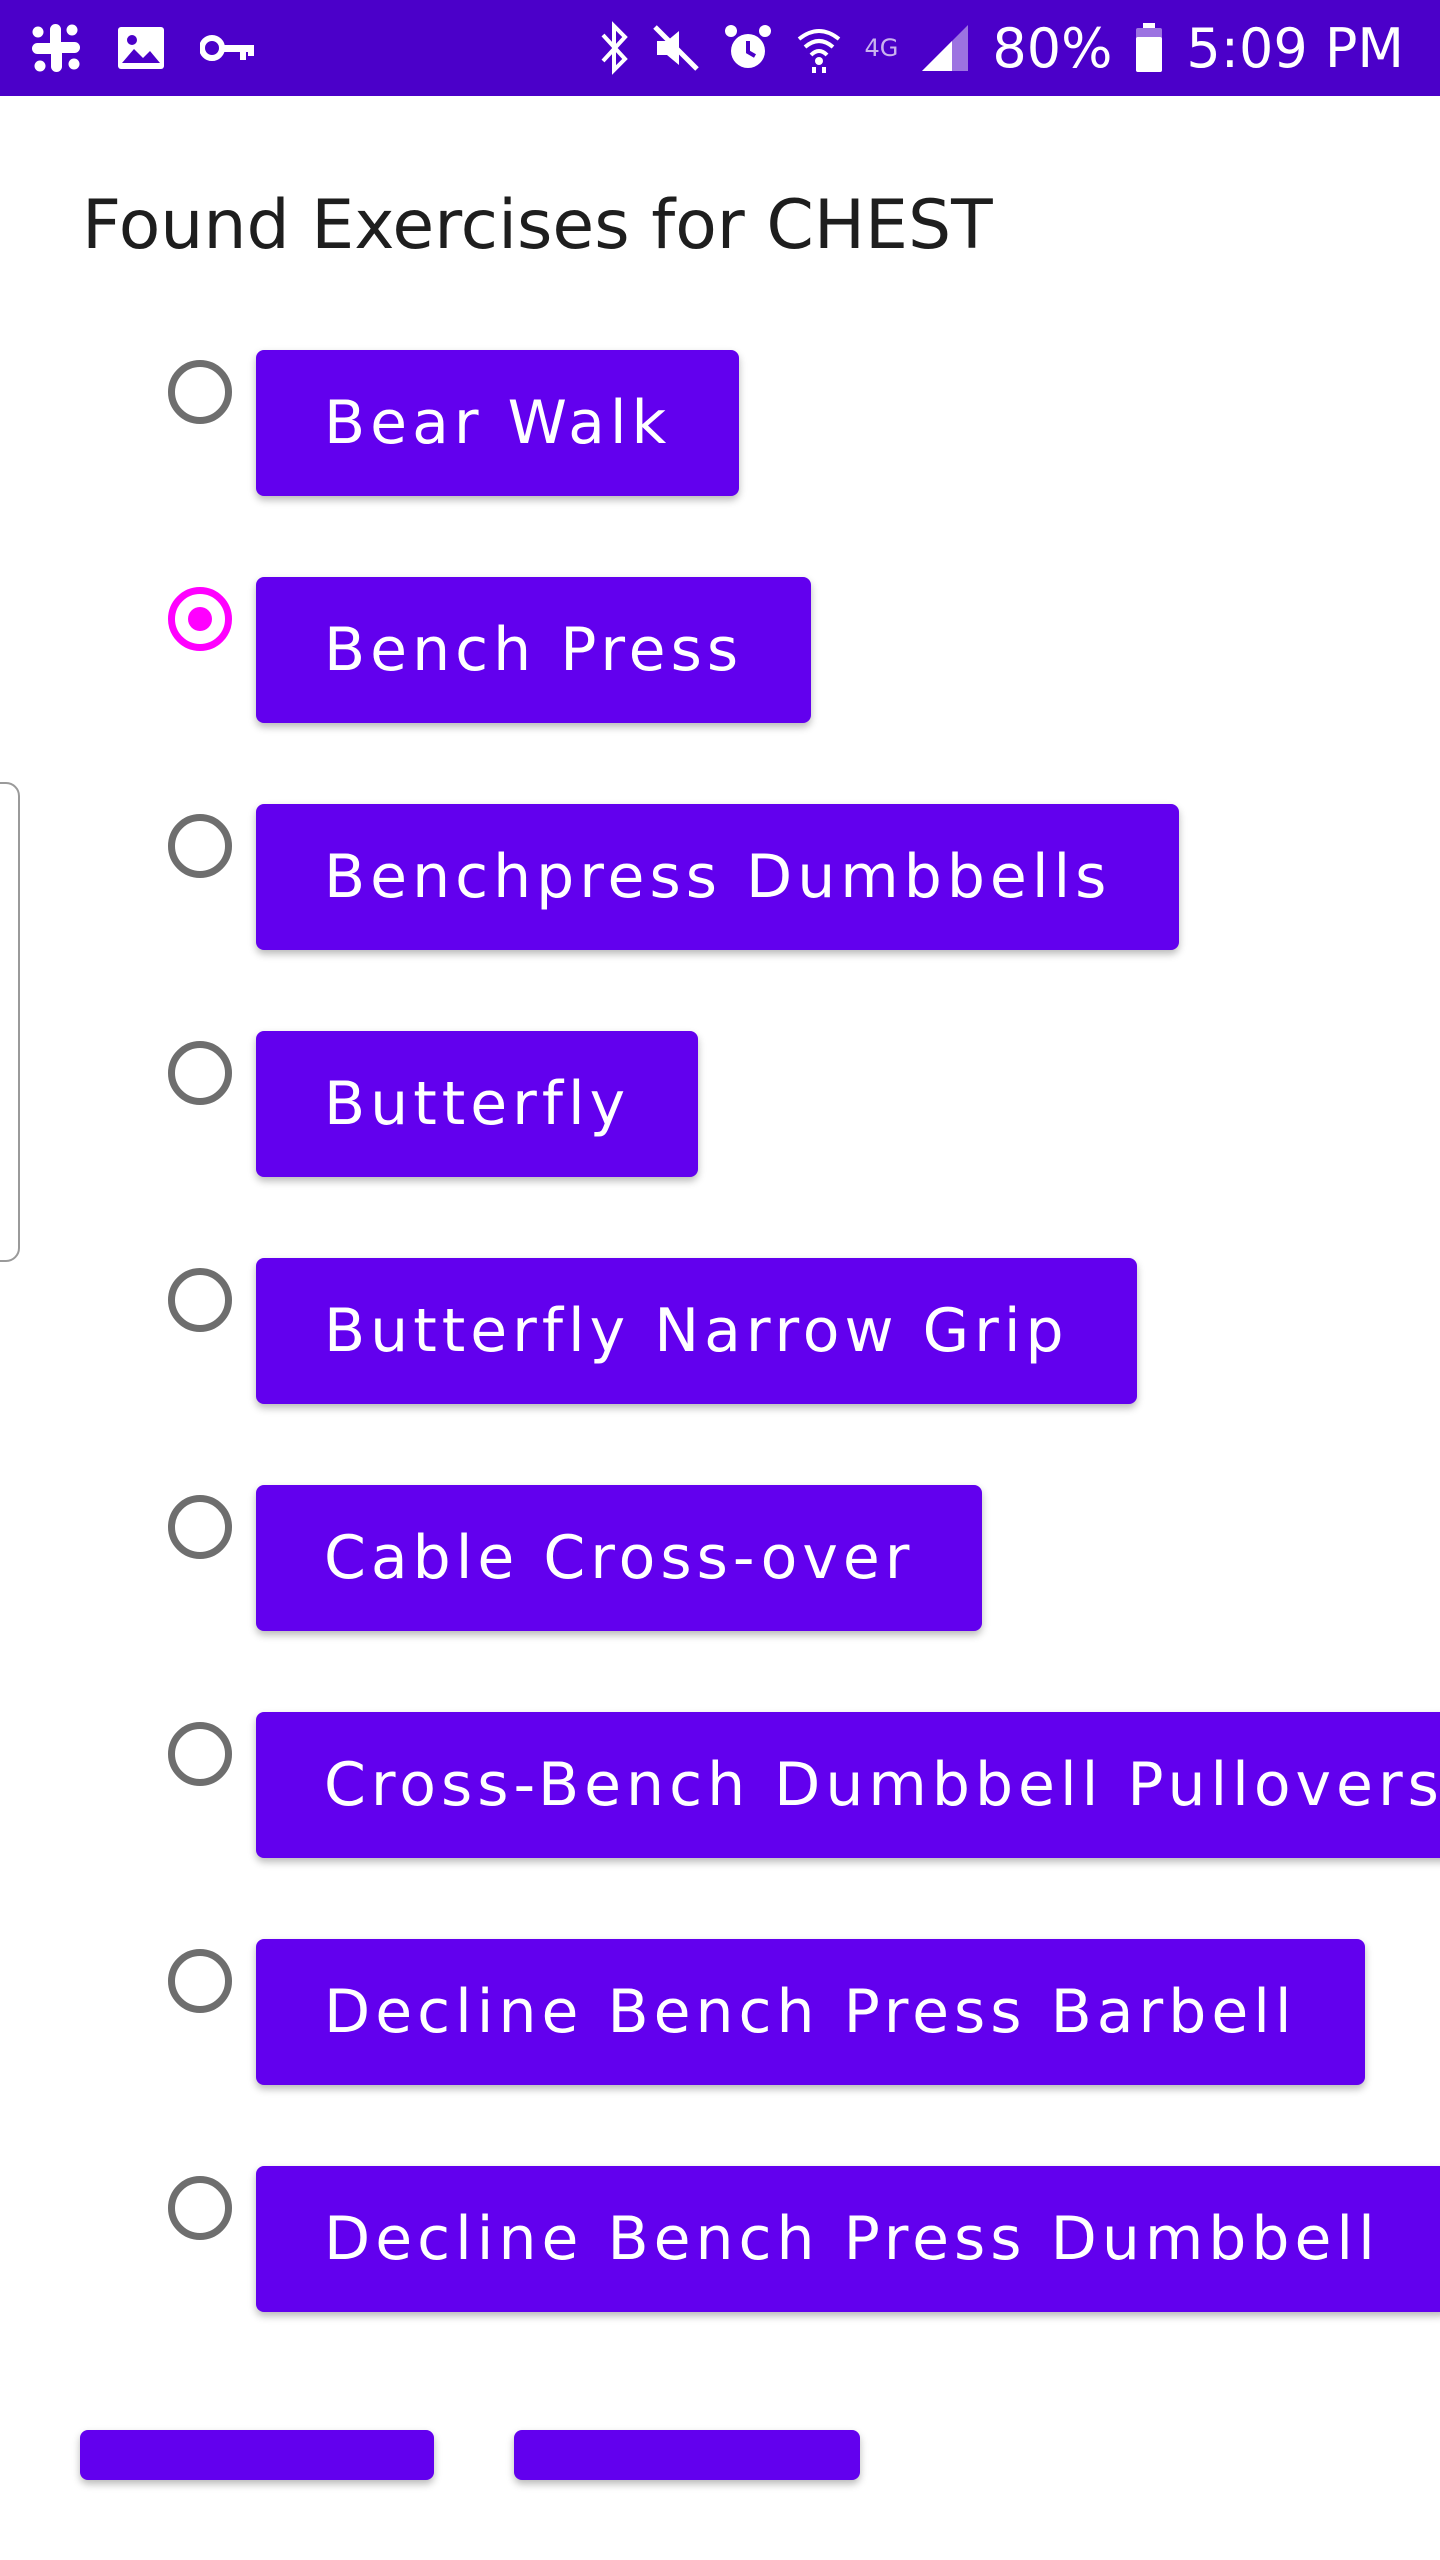 The height and width of the screenshot is (2560, 1440). What do you see at coordinates (881, 48) in the screenshot?
I see `network-type-label: 4G` at bounding box center [881, 48].